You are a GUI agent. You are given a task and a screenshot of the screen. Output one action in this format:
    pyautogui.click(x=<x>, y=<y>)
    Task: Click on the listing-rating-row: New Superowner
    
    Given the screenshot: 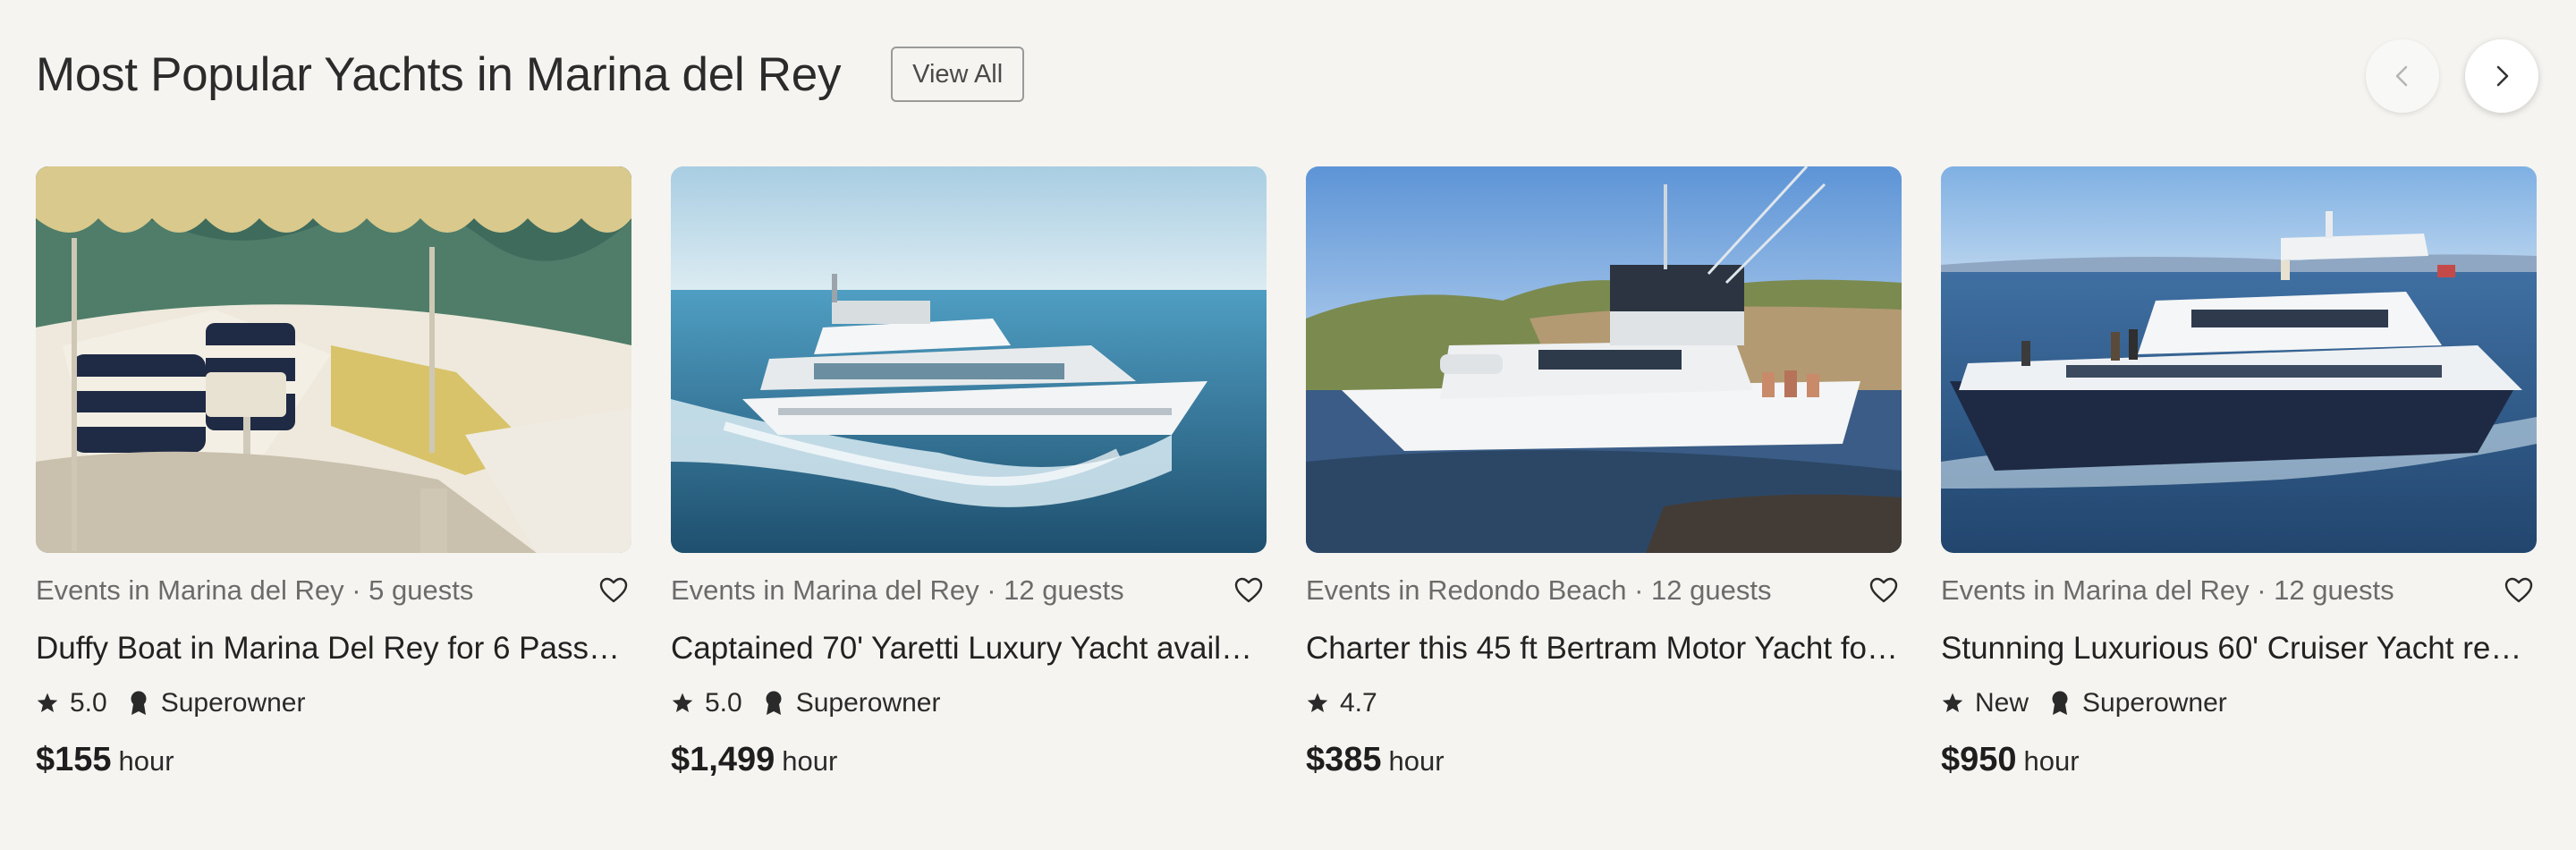 What is the action you would take?
    pyautogui.click(x=2239, y=703)
    